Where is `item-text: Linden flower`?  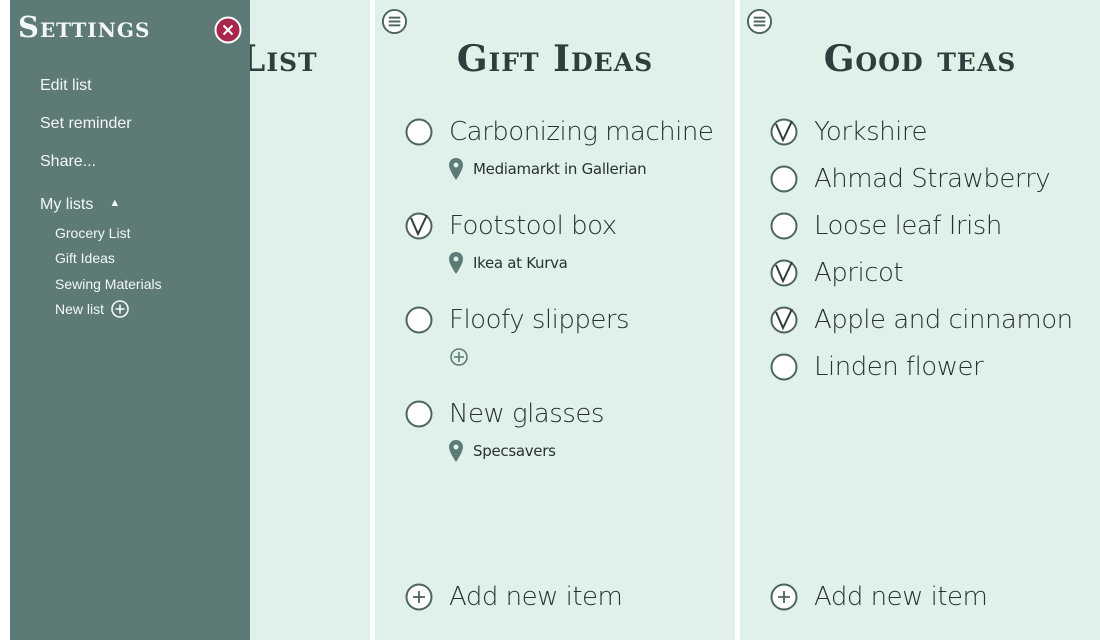
item-text: Linden flower is located at coordinates (899, 367).